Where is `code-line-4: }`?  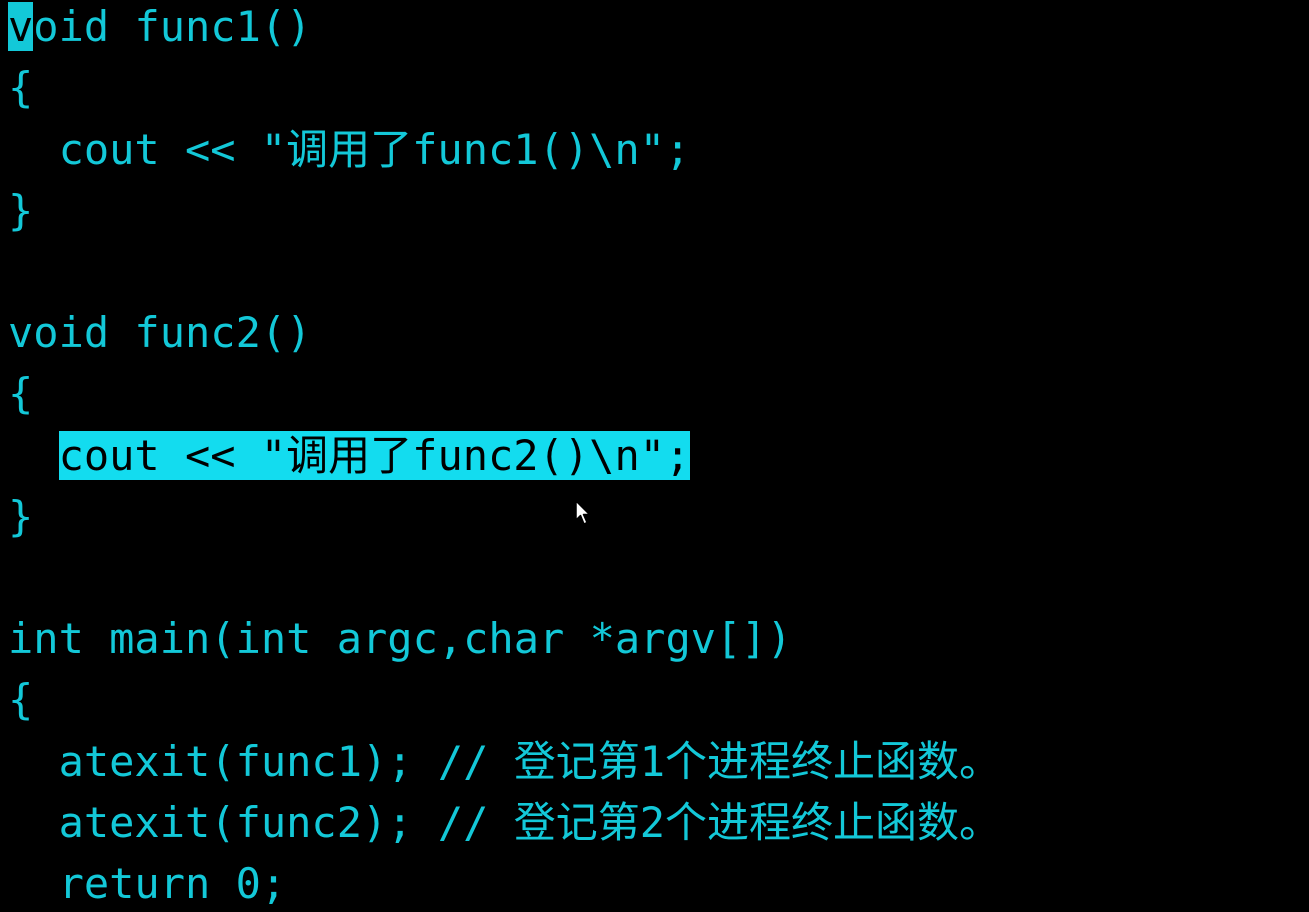
code-line-4: } is located at coordinates (20, 211).